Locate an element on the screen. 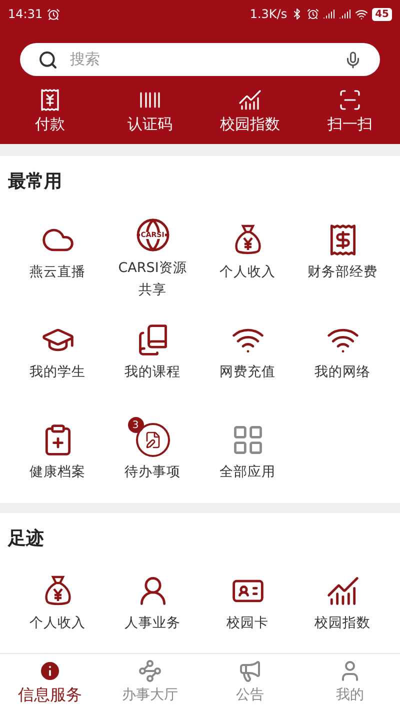 This screenshot has width=400, height=711. search-bar: 搜索 is located at coordinates (200, 59).